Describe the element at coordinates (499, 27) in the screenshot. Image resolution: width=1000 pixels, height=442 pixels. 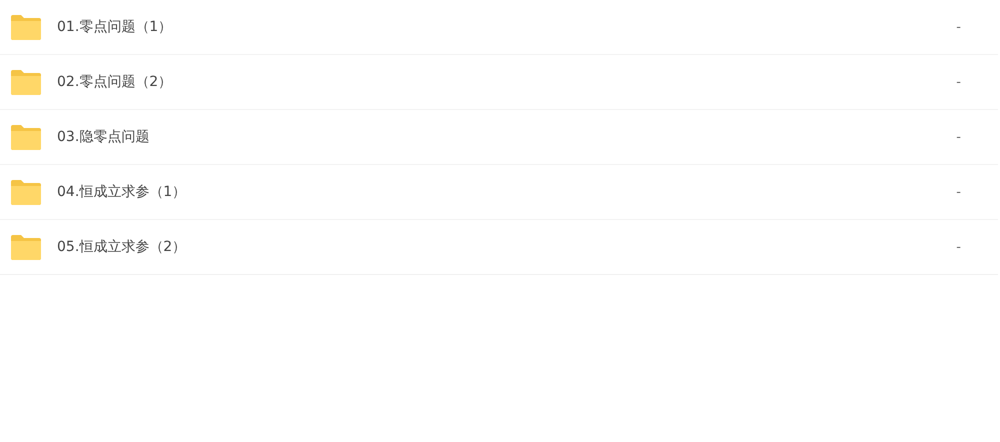
I see `folder-row: 01.零点问题（1） -` at that location.